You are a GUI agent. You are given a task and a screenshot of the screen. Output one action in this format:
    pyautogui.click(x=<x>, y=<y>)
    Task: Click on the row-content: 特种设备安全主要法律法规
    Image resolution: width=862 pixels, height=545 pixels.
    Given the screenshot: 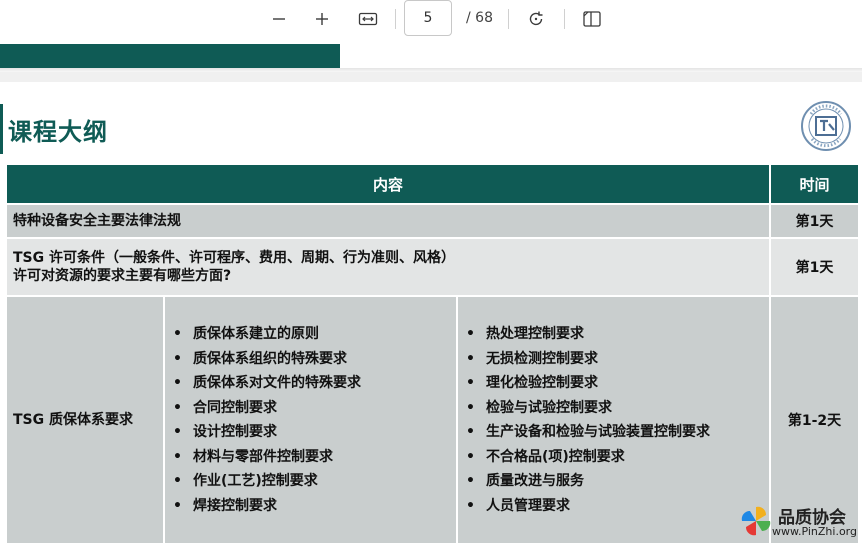 What is the action you would take?
    pyautogui.click(x=97, y=221)
    